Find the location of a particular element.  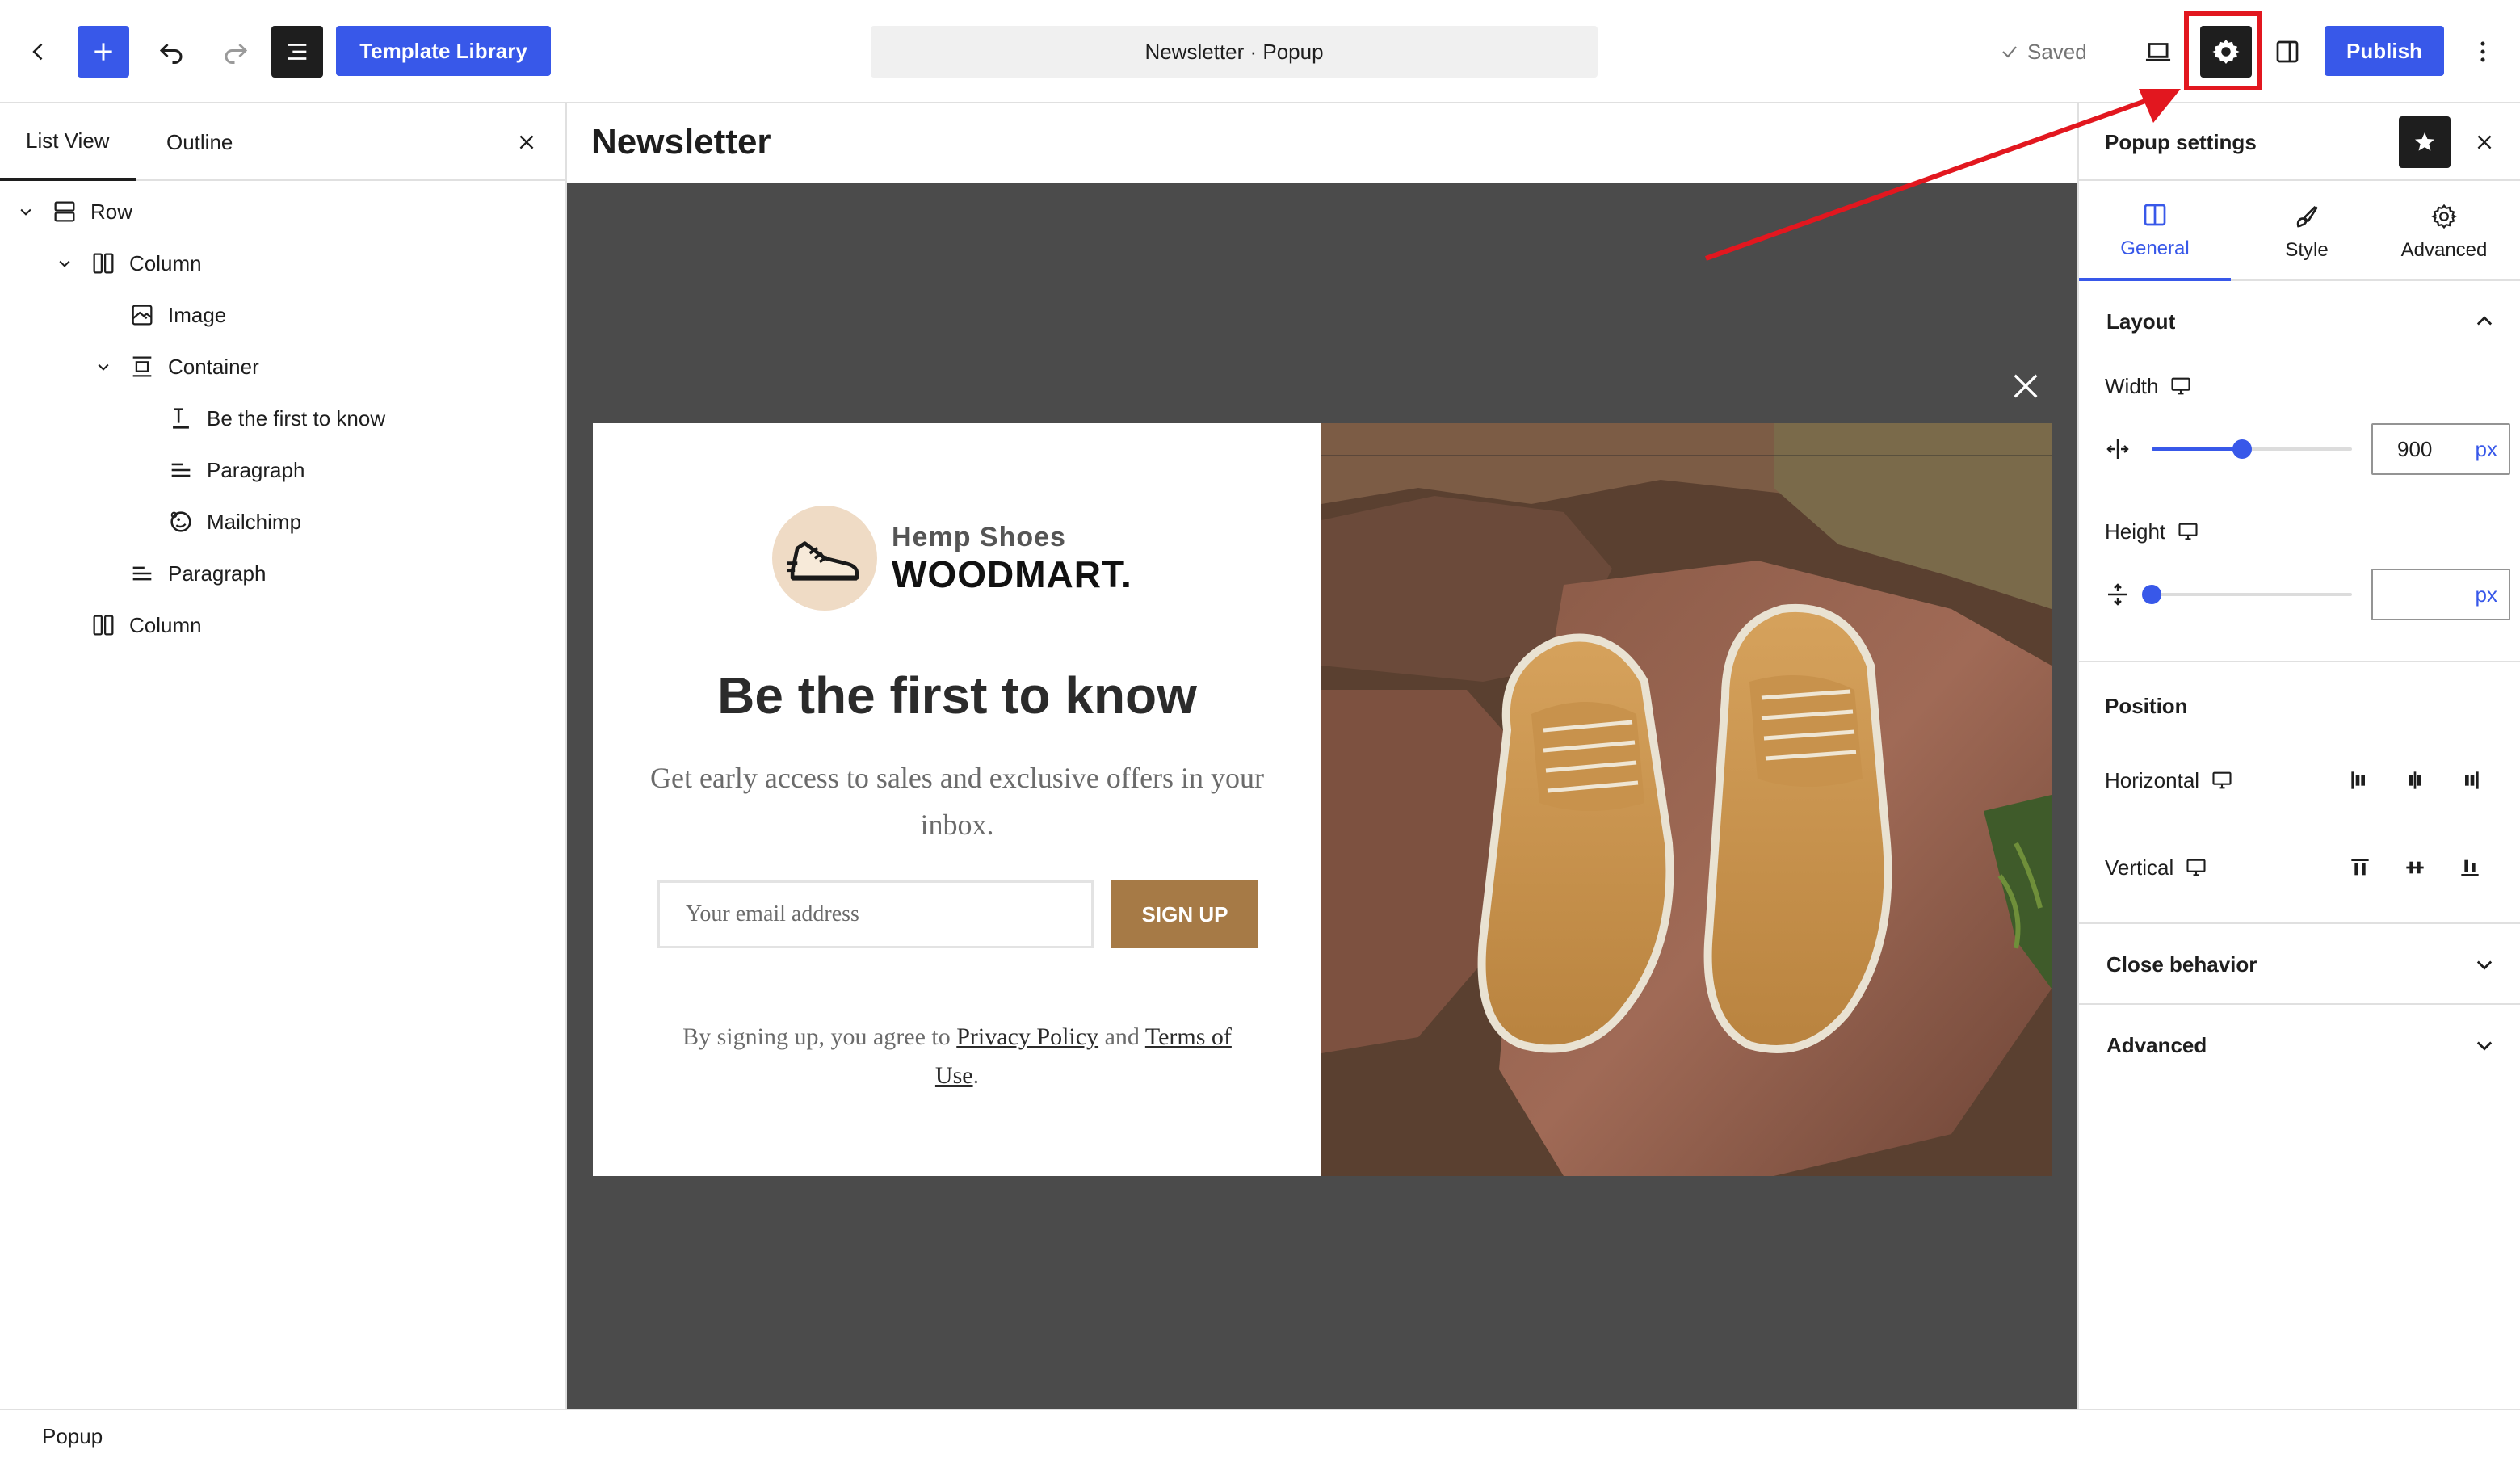

tree-item-heading: Be the first to know is located at coordinates (282, 418).